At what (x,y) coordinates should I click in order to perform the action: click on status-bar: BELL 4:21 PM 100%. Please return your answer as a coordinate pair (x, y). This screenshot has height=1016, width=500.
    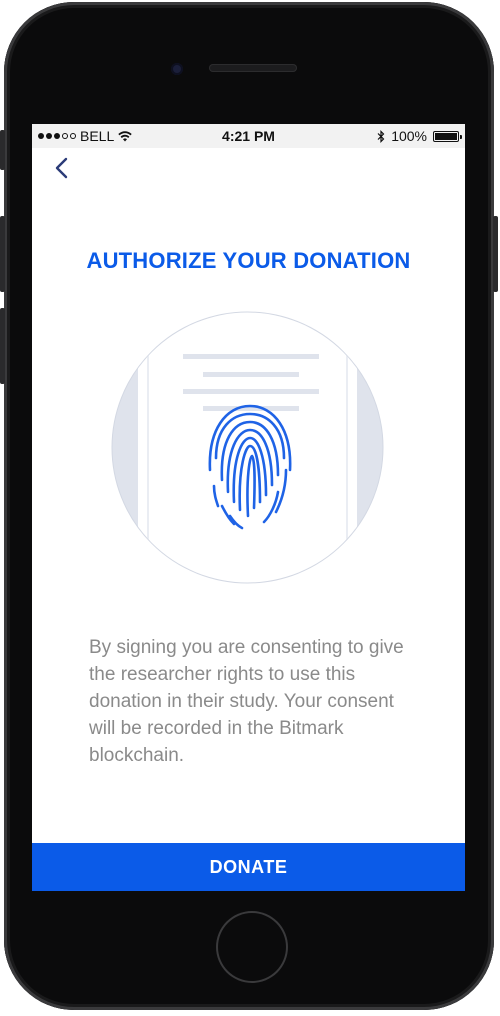
    Looking at the image, I should click on (248, 136).